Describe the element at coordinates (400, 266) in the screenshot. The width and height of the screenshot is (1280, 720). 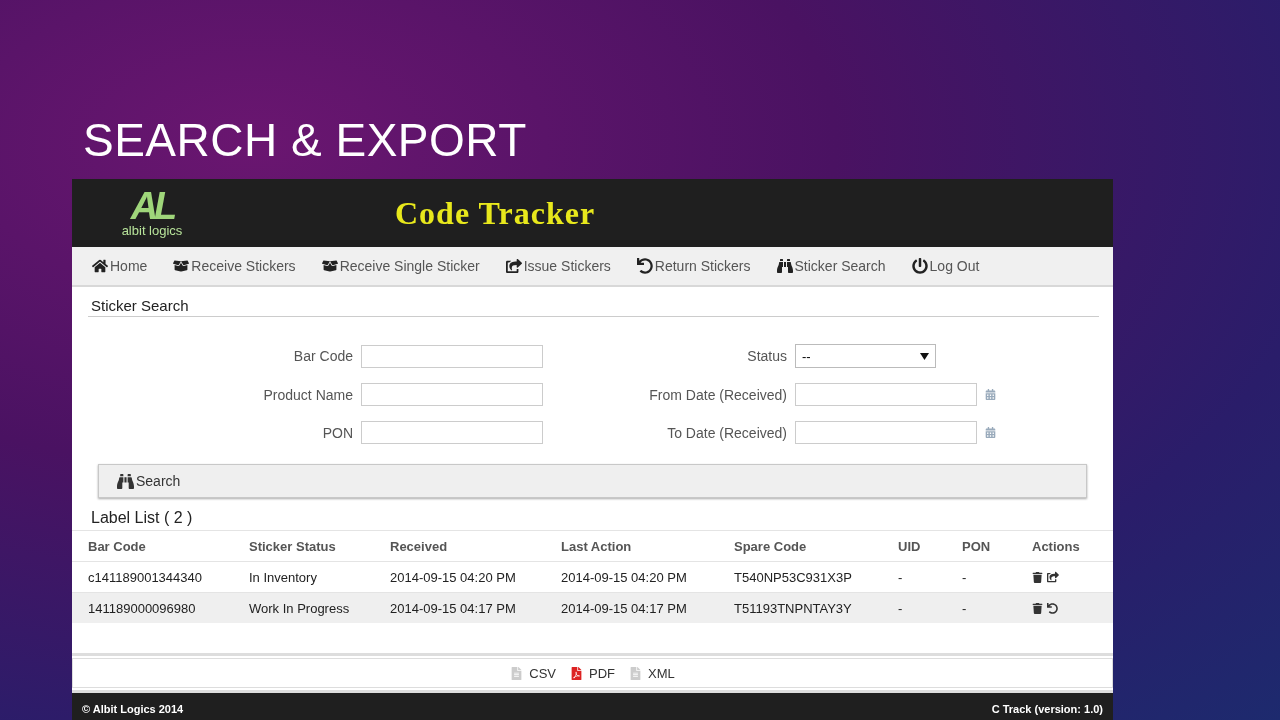
I see `nav-link: Receive Single Sticker` at that location.